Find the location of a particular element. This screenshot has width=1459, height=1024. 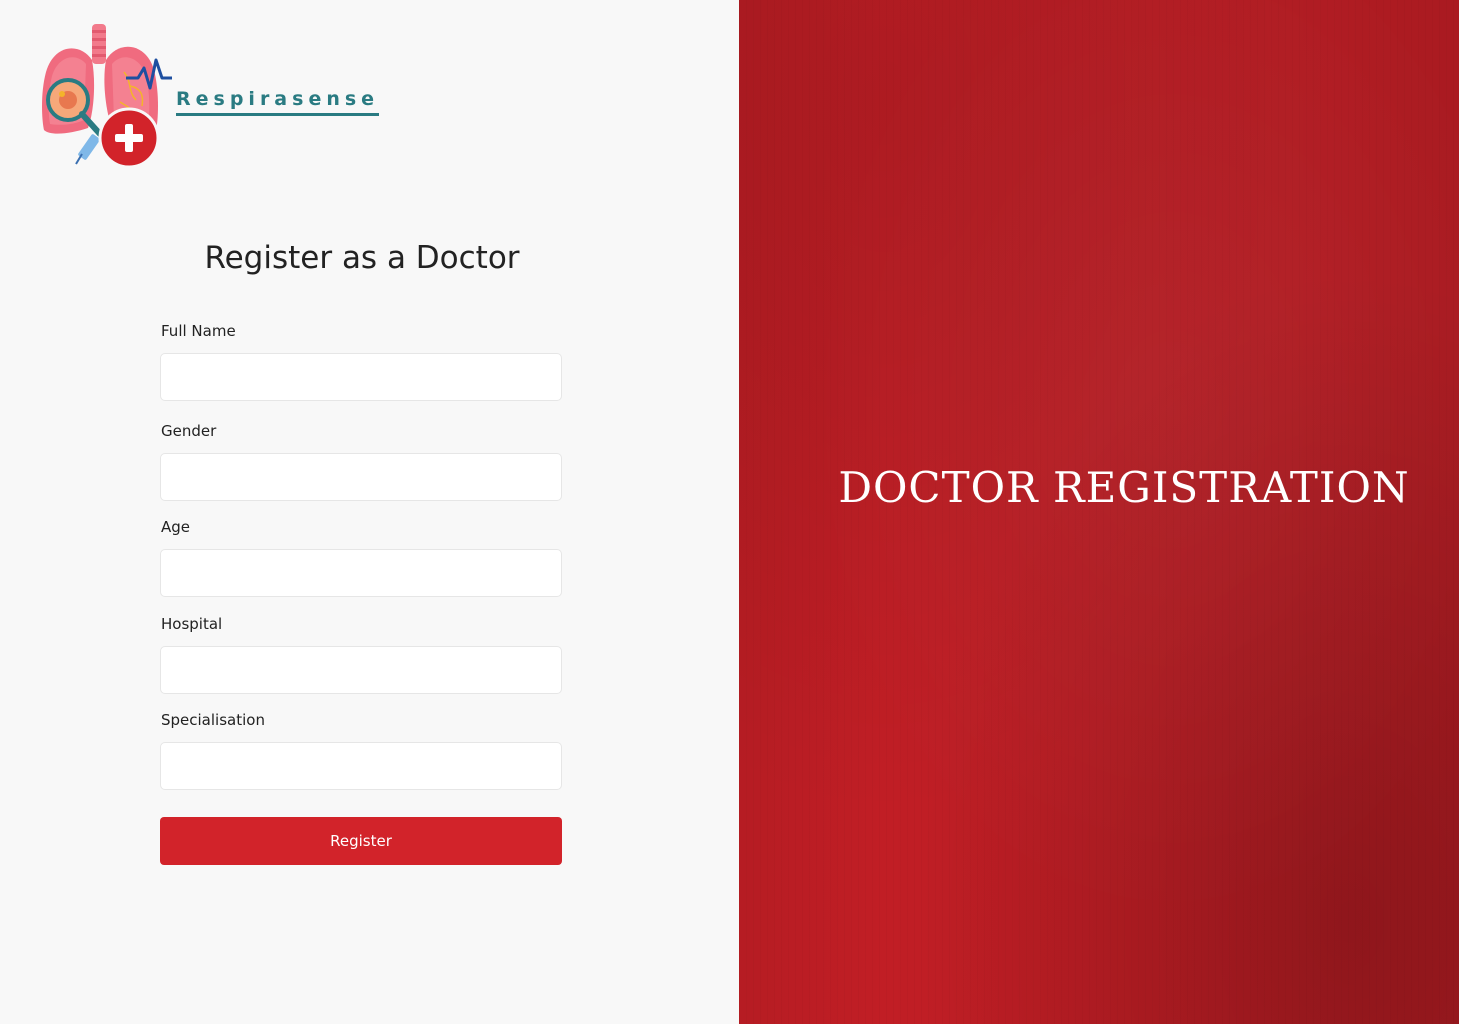

register-button: Register is located at coordinates (361, 841).